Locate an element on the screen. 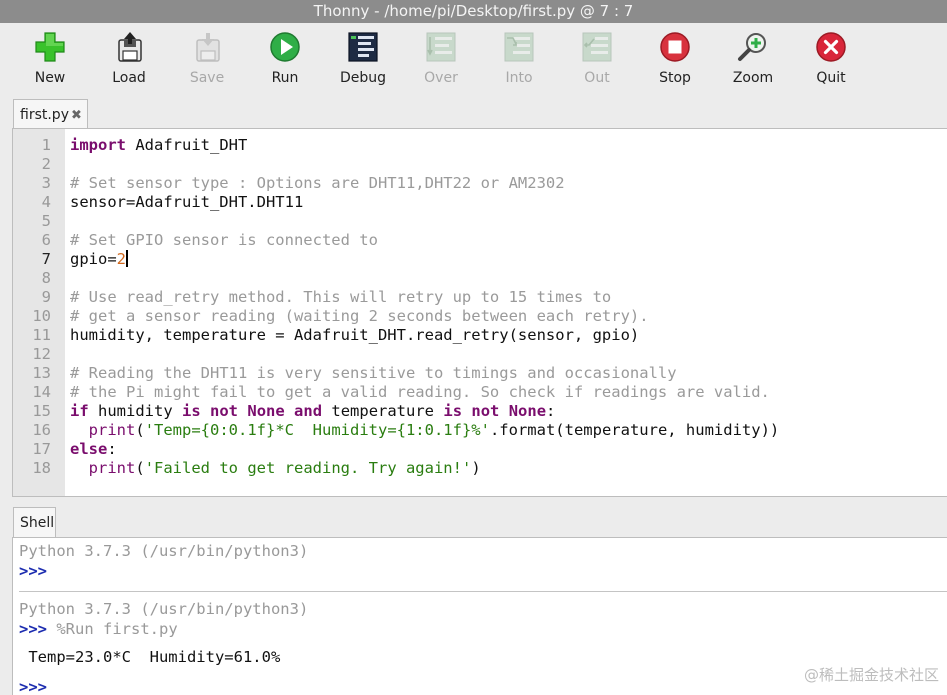 This screenshot has width=947, height=695. code-text: ( is located at coordinates (140, 468).